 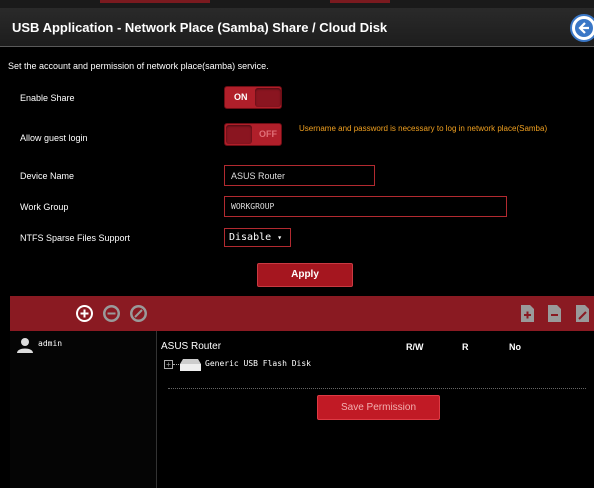 What do you see at coordinates (47, 176) in the screenshot?
I see `device-name-label: Device Name` at bounding box center [47, 176].